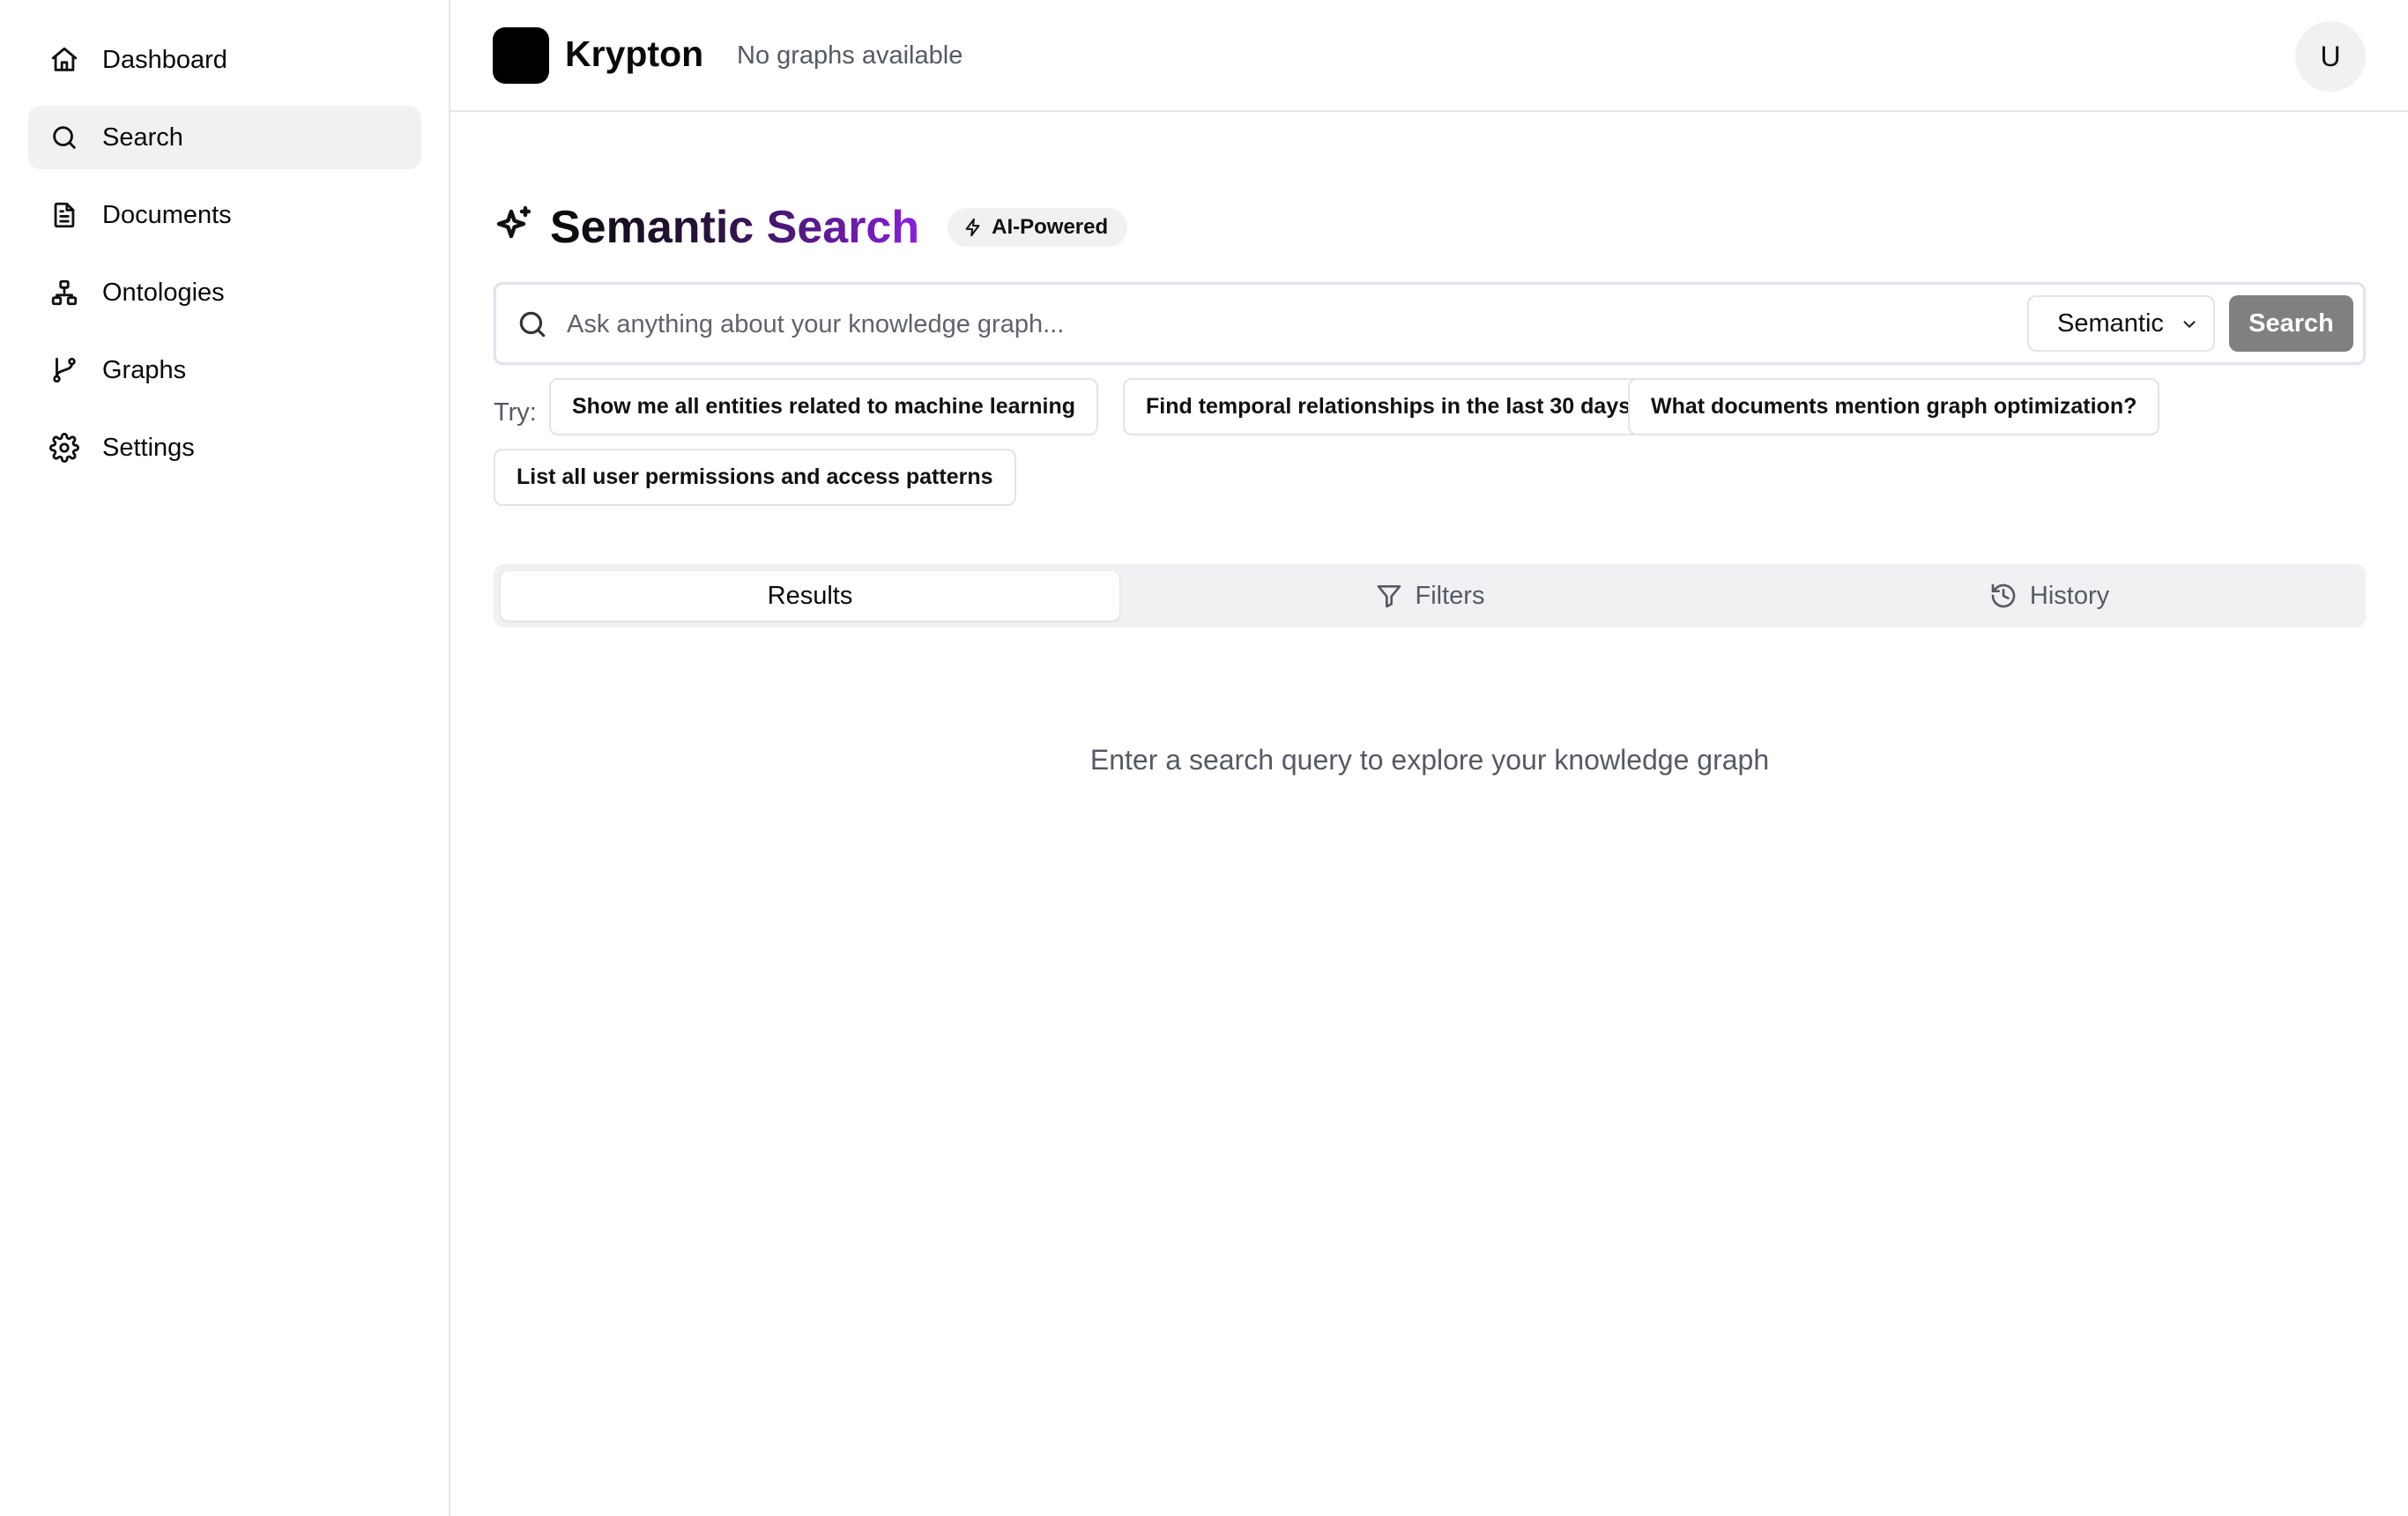  I want to click on filter-icon, so click(1389, 596).